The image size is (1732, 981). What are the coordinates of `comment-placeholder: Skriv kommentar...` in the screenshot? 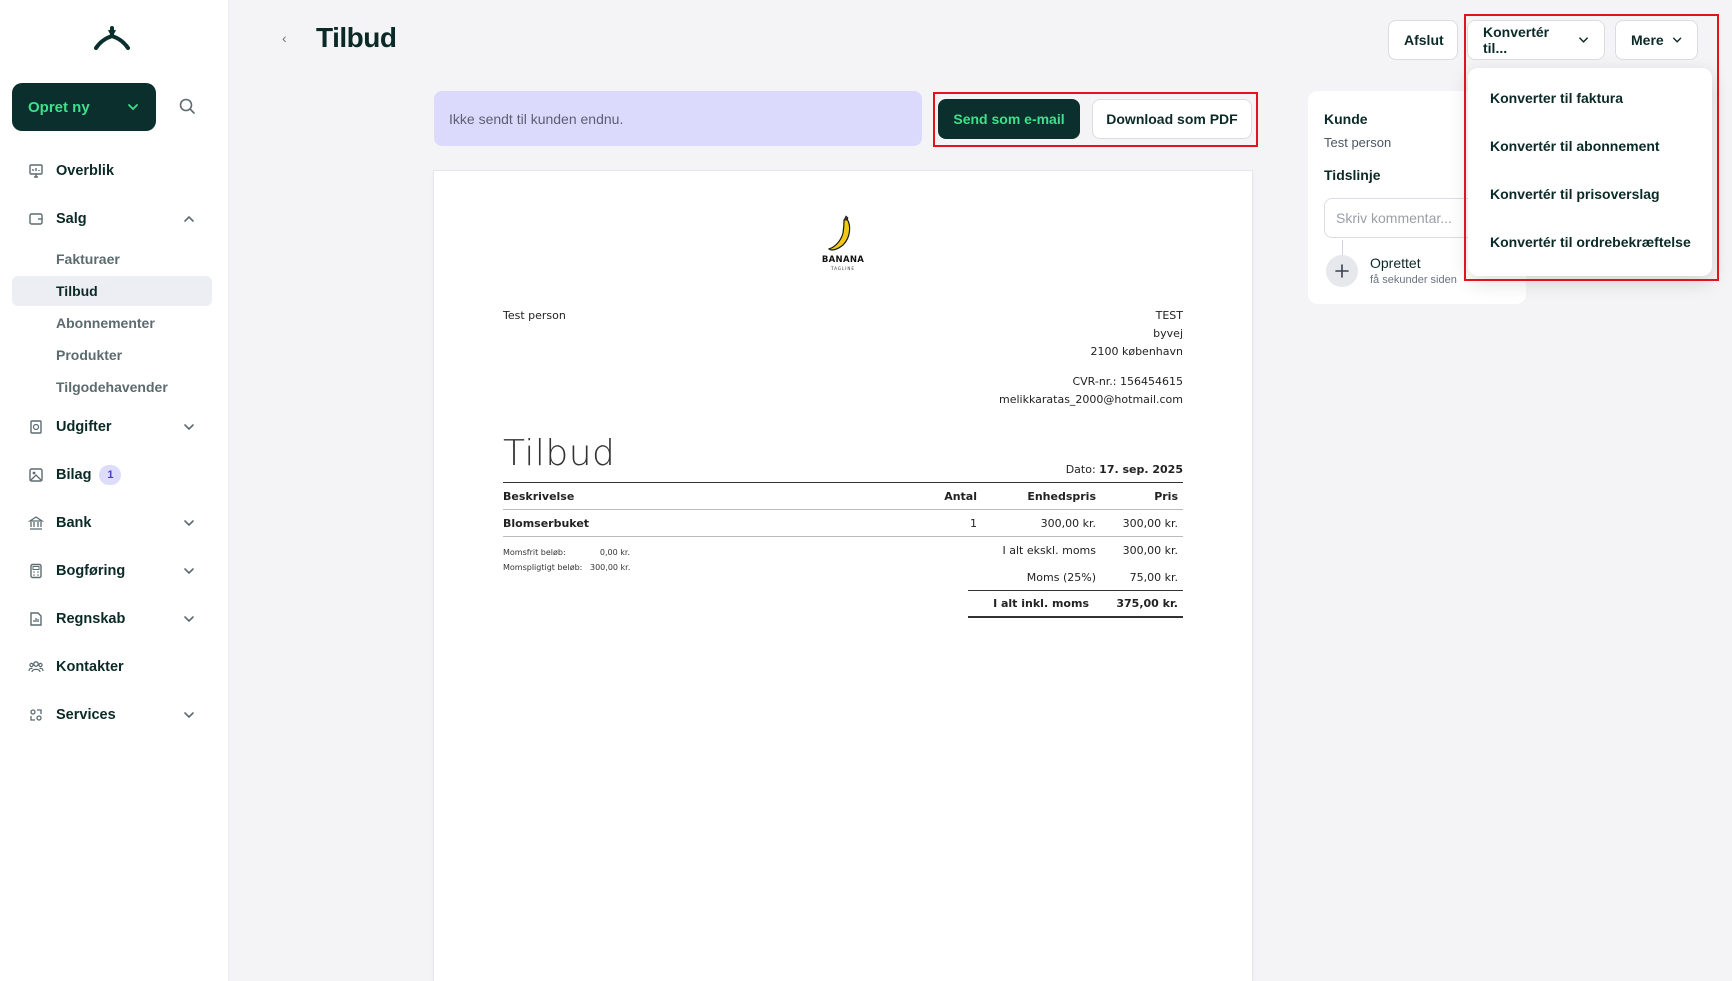 It's located at (1394, 218).